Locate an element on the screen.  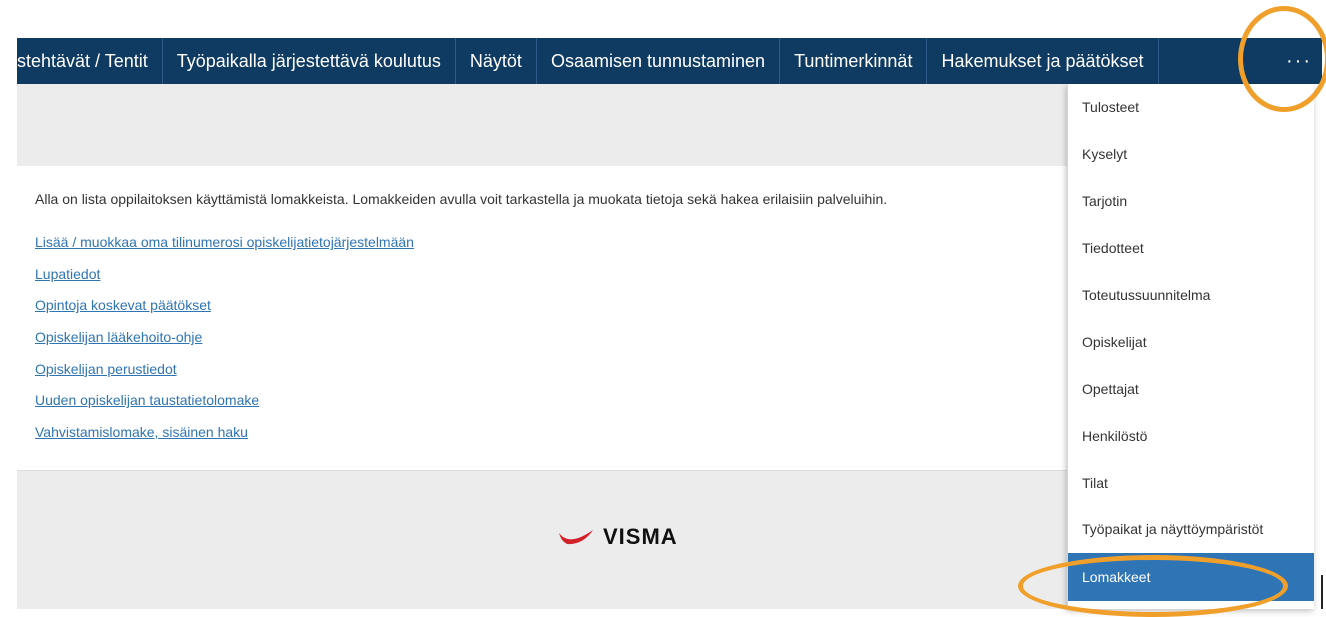
more-dots-icon: ··· is located at coordinates (1299, 60).